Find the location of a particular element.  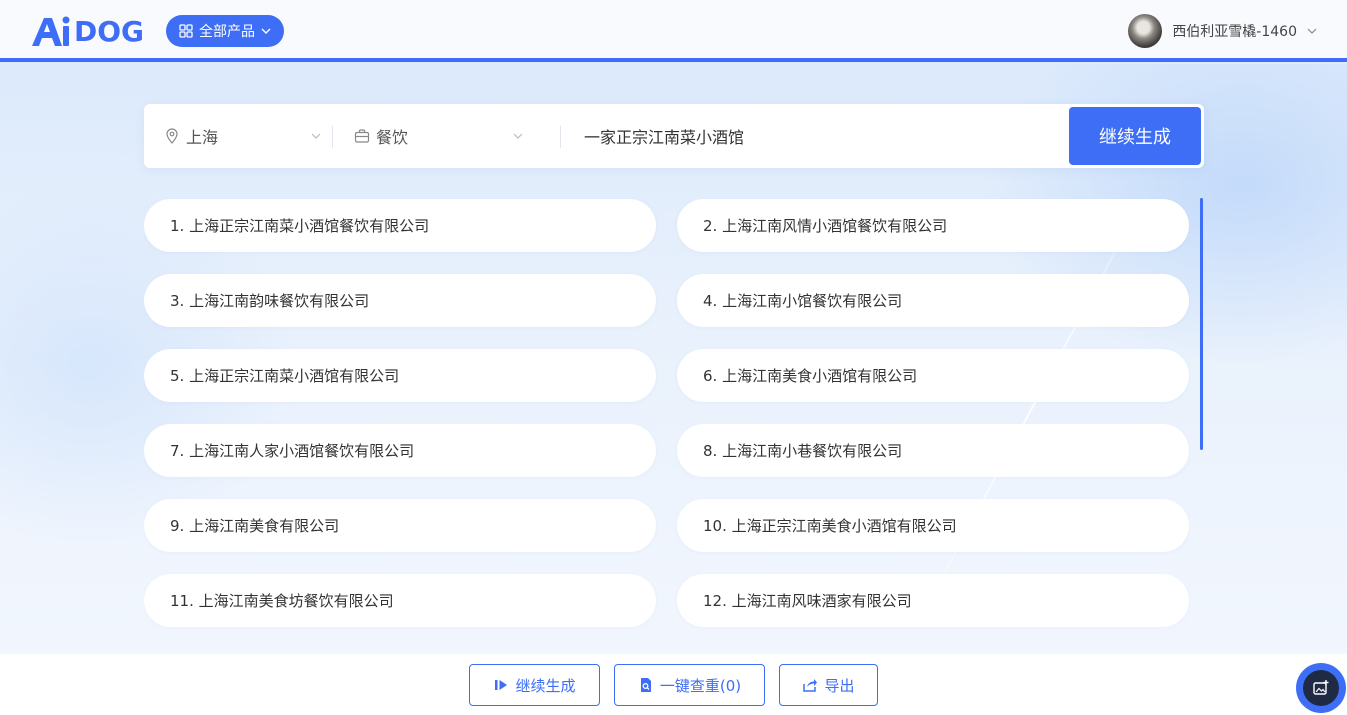

floating-assistant-button is located at coordinates (1321, 688).